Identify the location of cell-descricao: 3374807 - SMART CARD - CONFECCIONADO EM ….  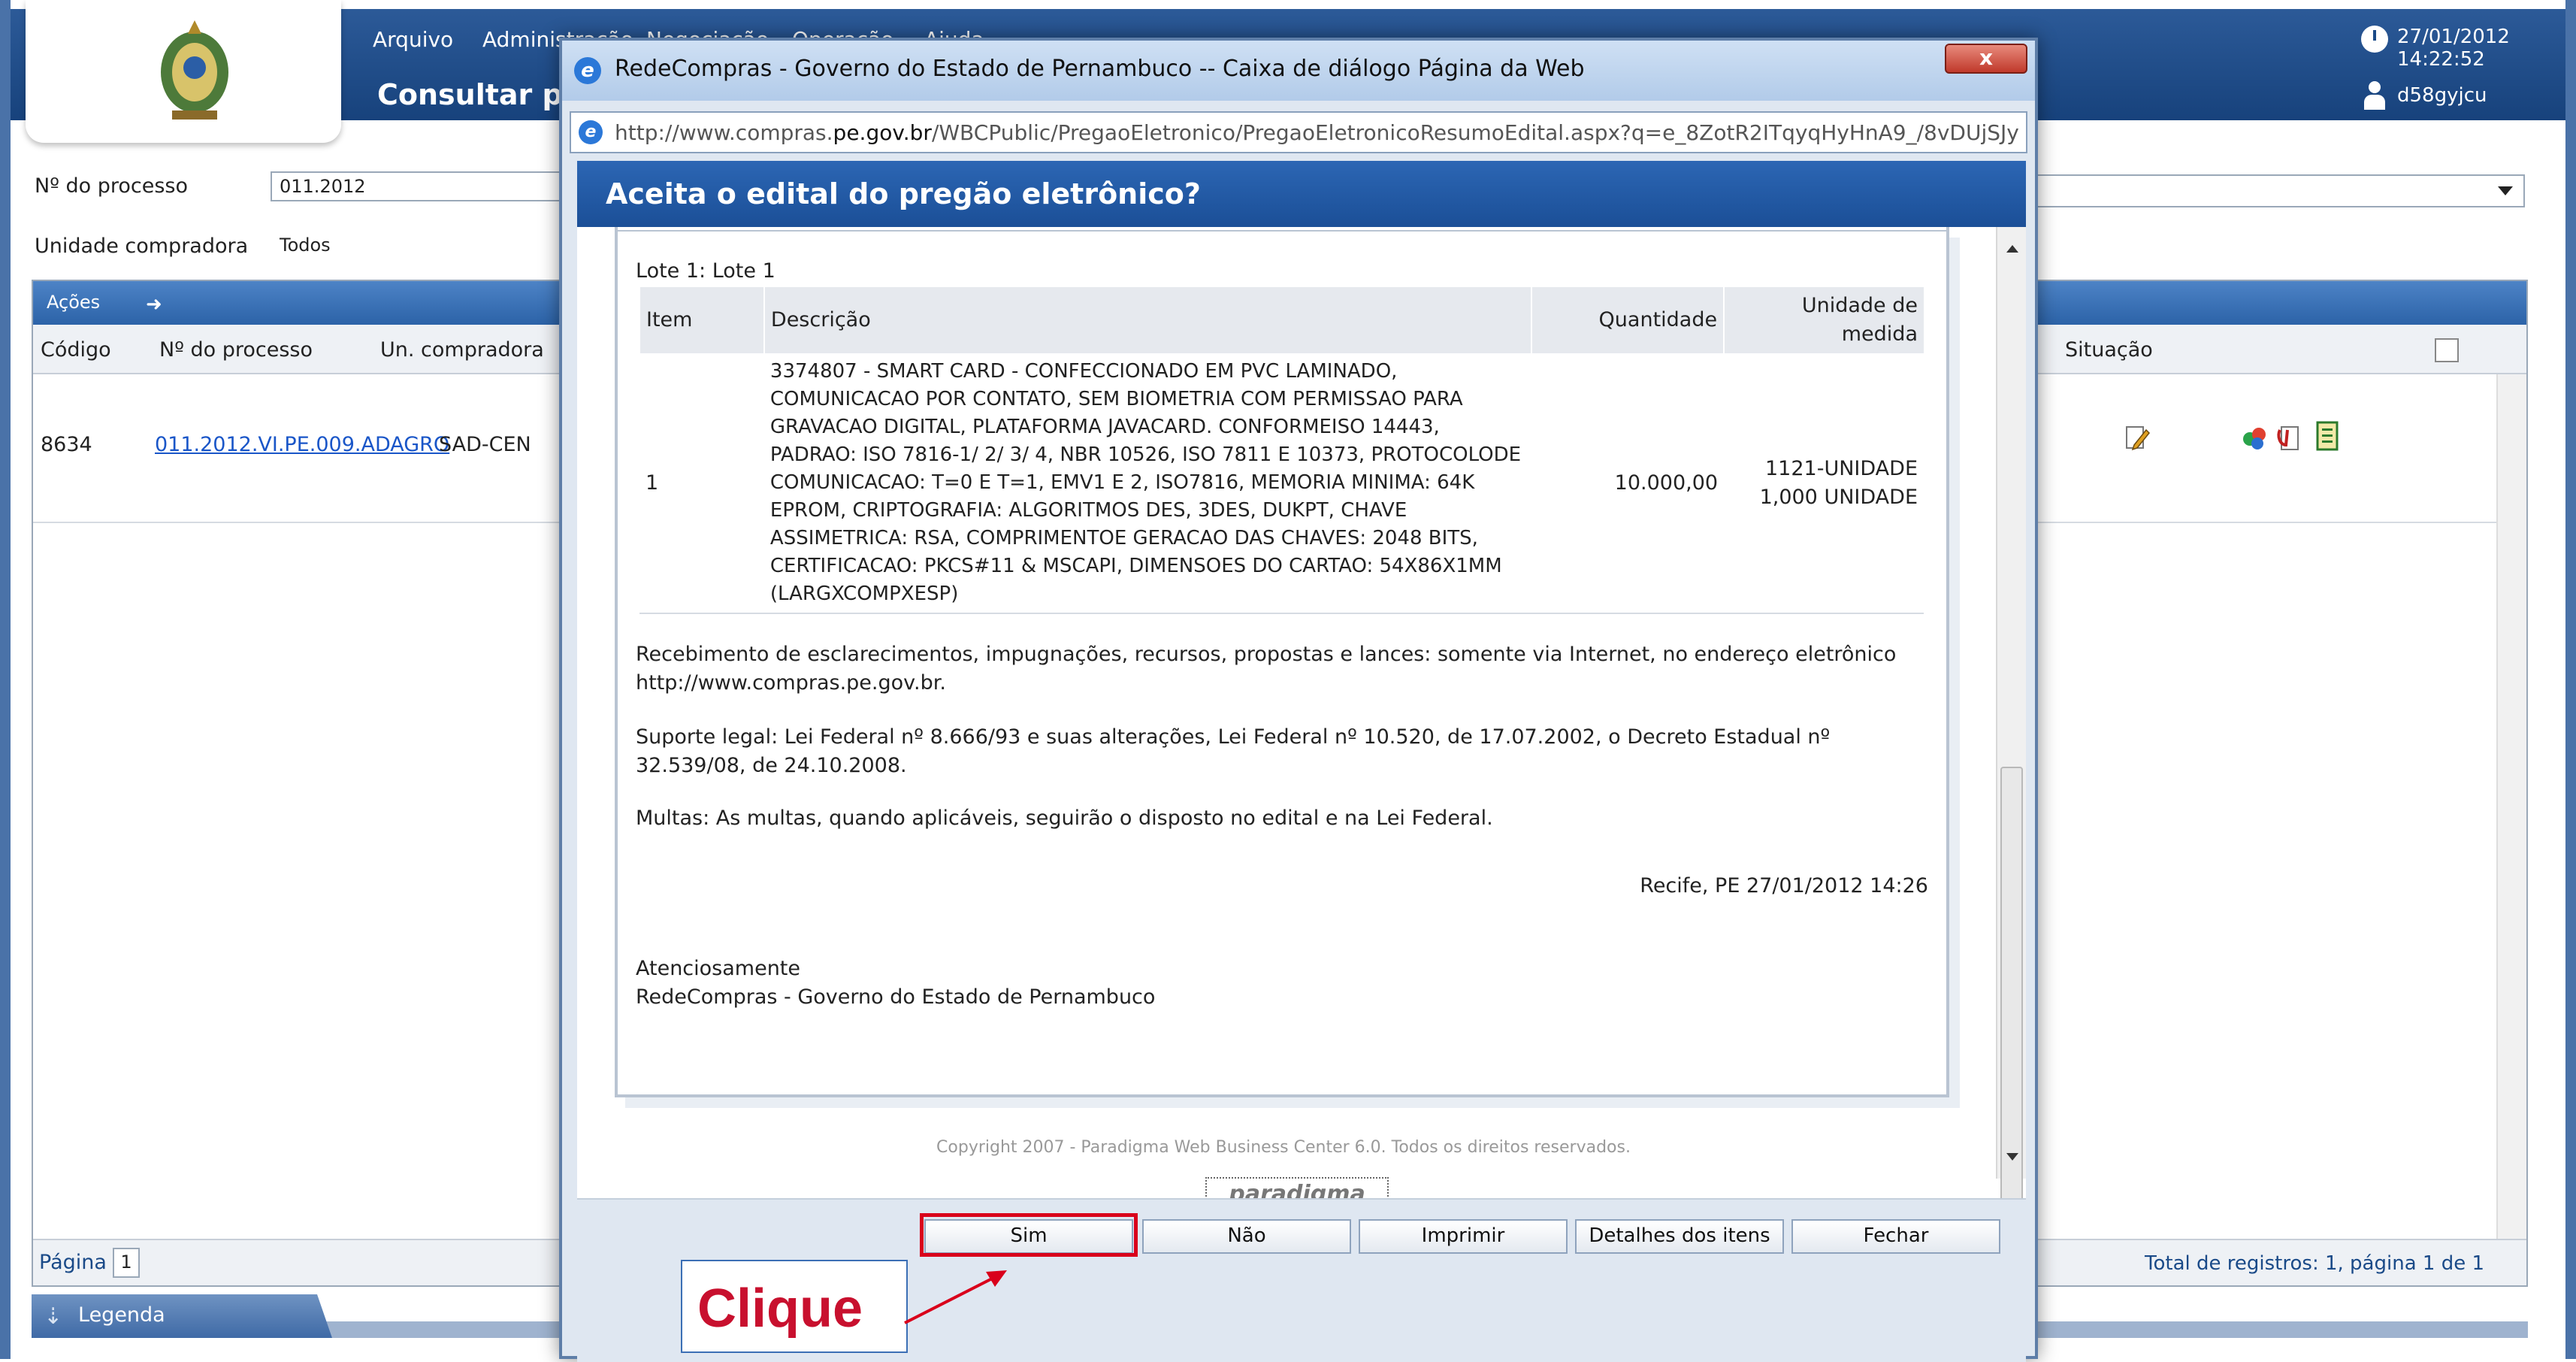
(1148, 483).